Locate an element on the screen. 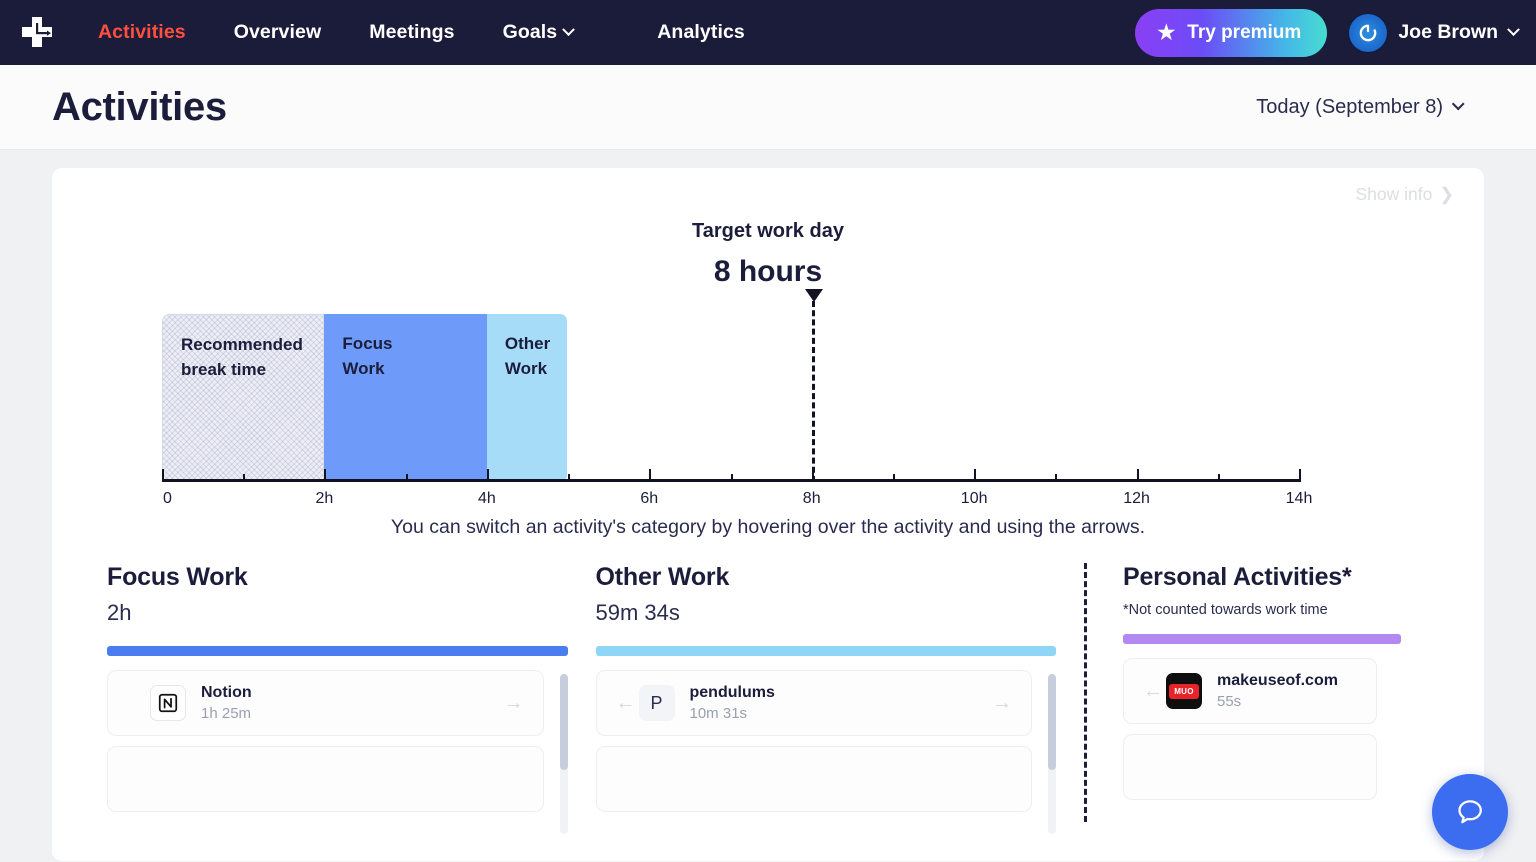  activity-list: ←Notion1h 25m→ is located at coordinates (337, 752).